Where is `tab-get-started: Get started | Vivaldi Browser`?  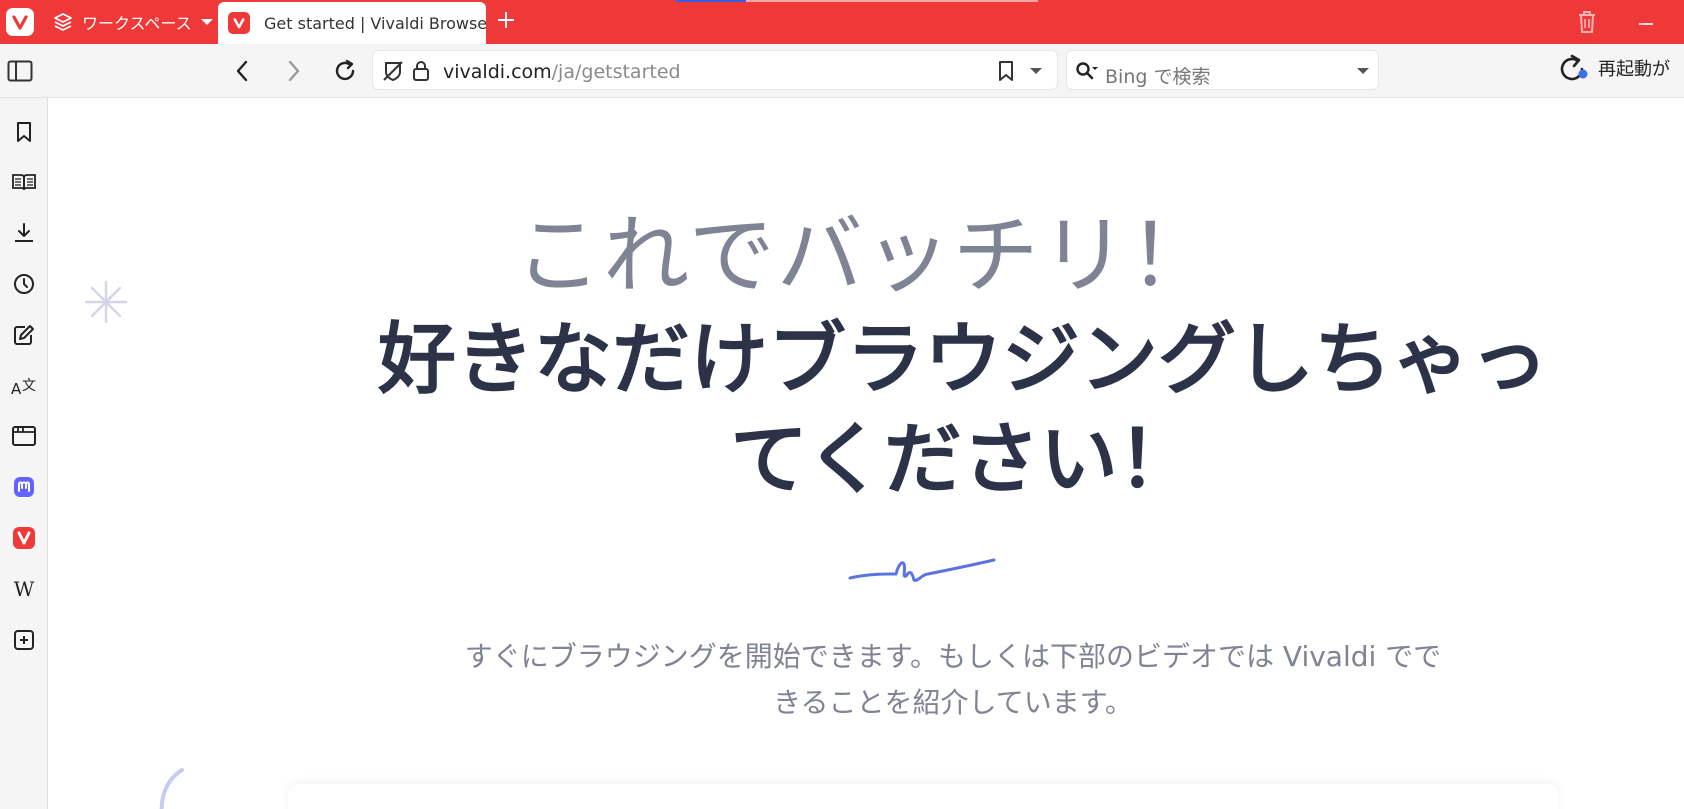
tab-get-started: Get started | Vivaldi Browser is located at coordinates (352, 23).